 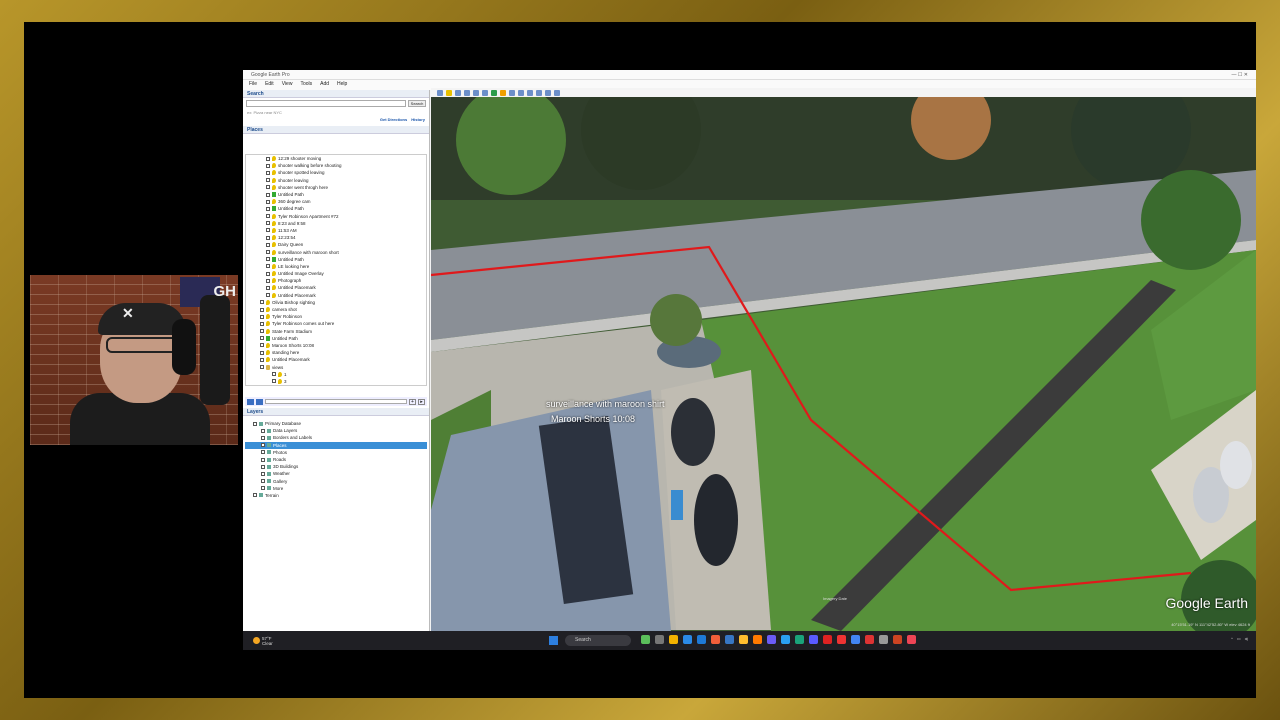 What do you see at coordinates (530, 92) in the screenshot?
I see `email-icon` at bounding box center [530, 92].